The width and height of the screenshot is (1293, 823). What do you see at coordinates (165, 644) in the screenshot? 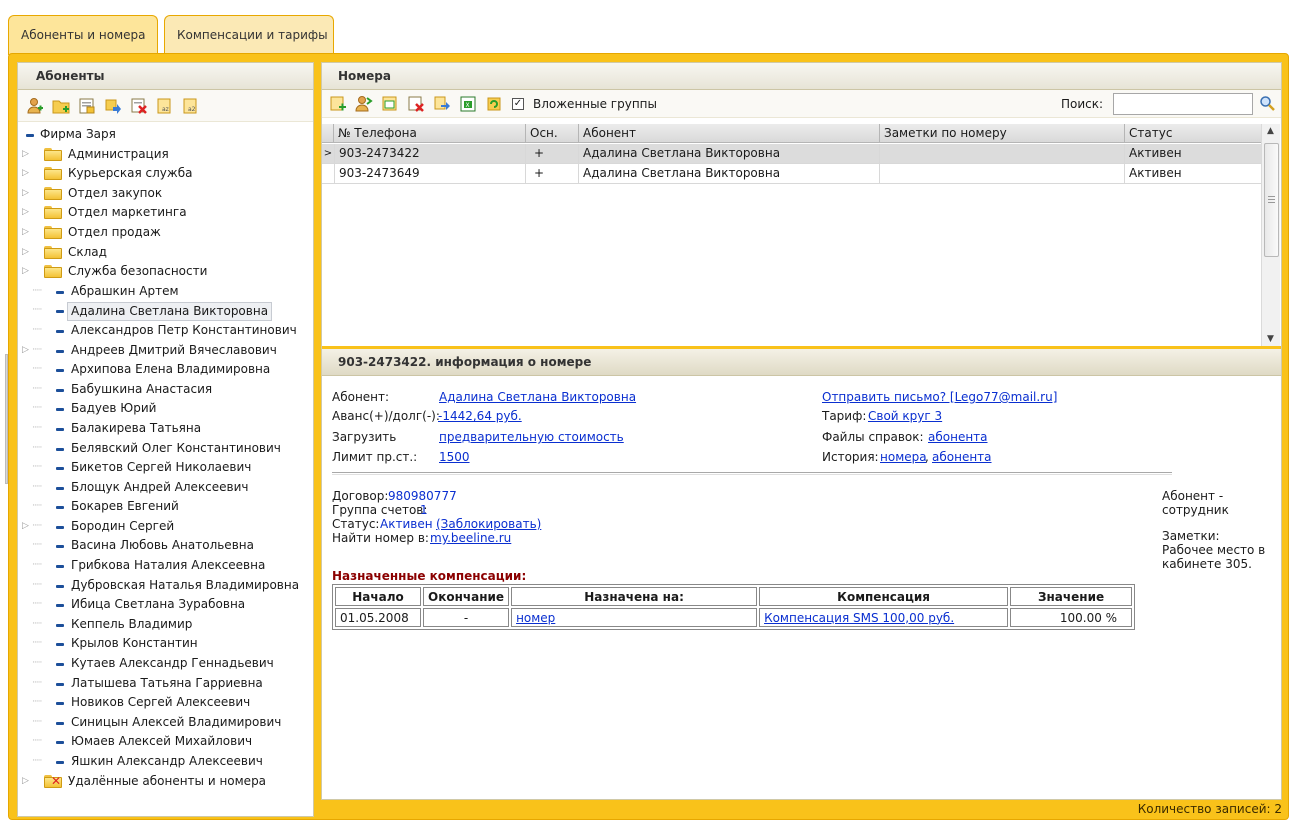
I see `tree-subscriber-item: ····· Крылов Константин` at bounding box center [165, 644].